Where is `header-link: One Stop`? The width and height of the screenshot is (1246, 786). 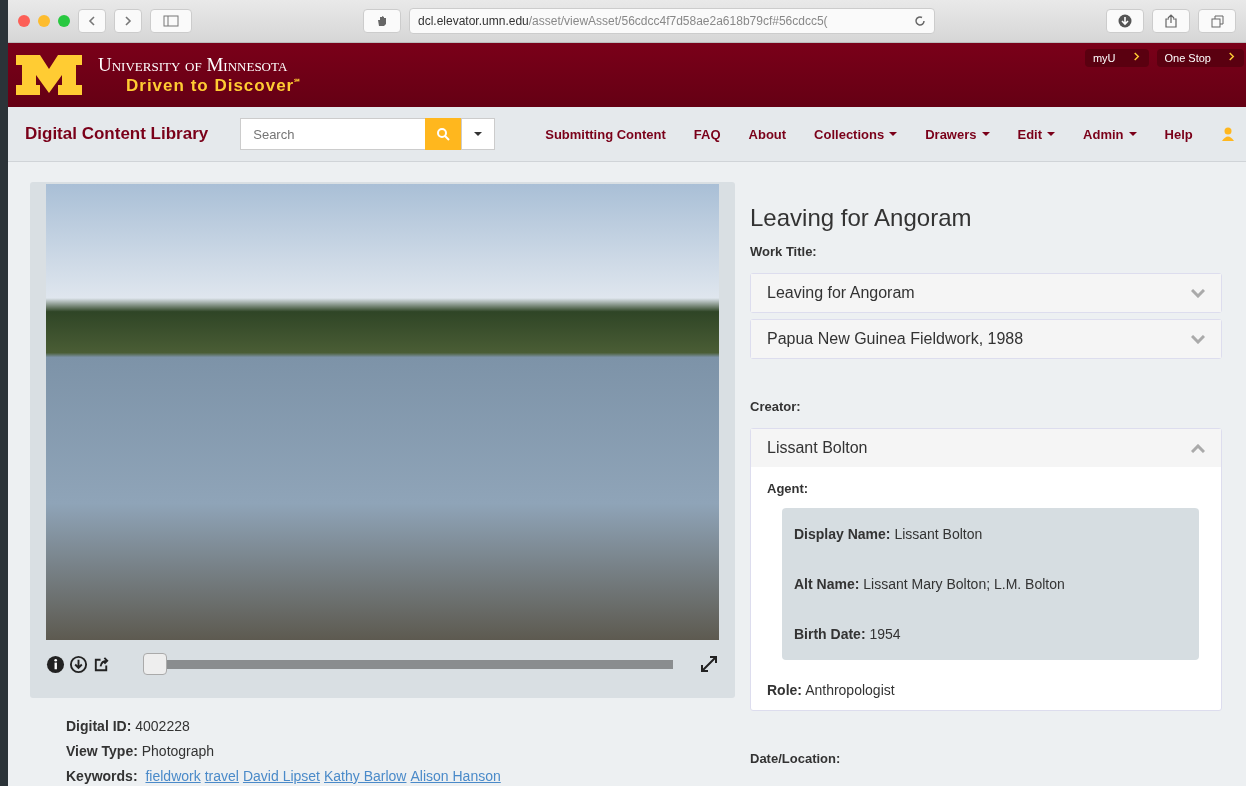
header-link: One Stop is located at coordinates (1200, 58).